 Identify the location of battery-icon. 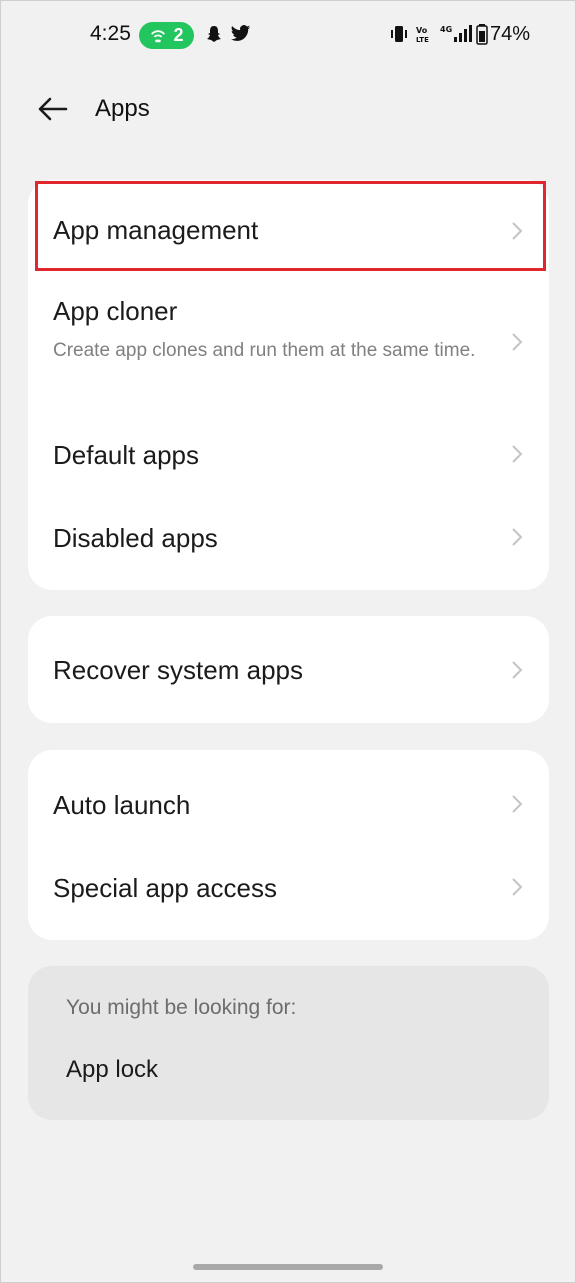
(482, 34).